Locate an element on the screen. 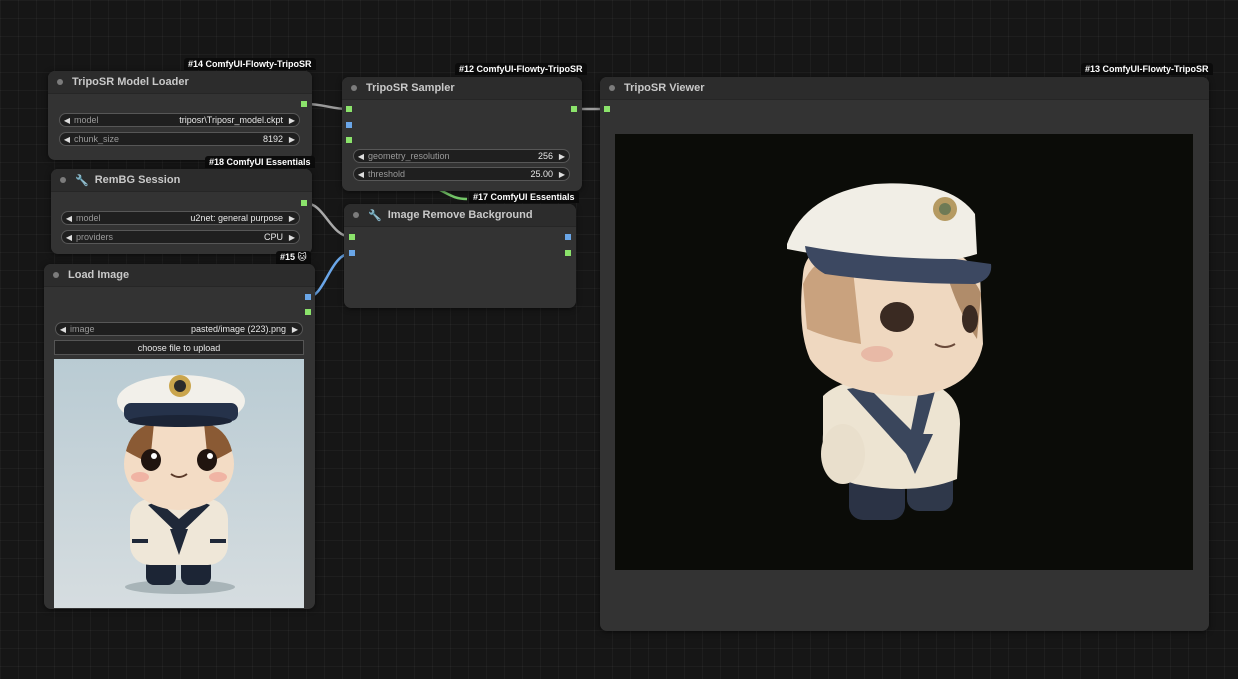  image-preview is located at coordinates (179, 483).